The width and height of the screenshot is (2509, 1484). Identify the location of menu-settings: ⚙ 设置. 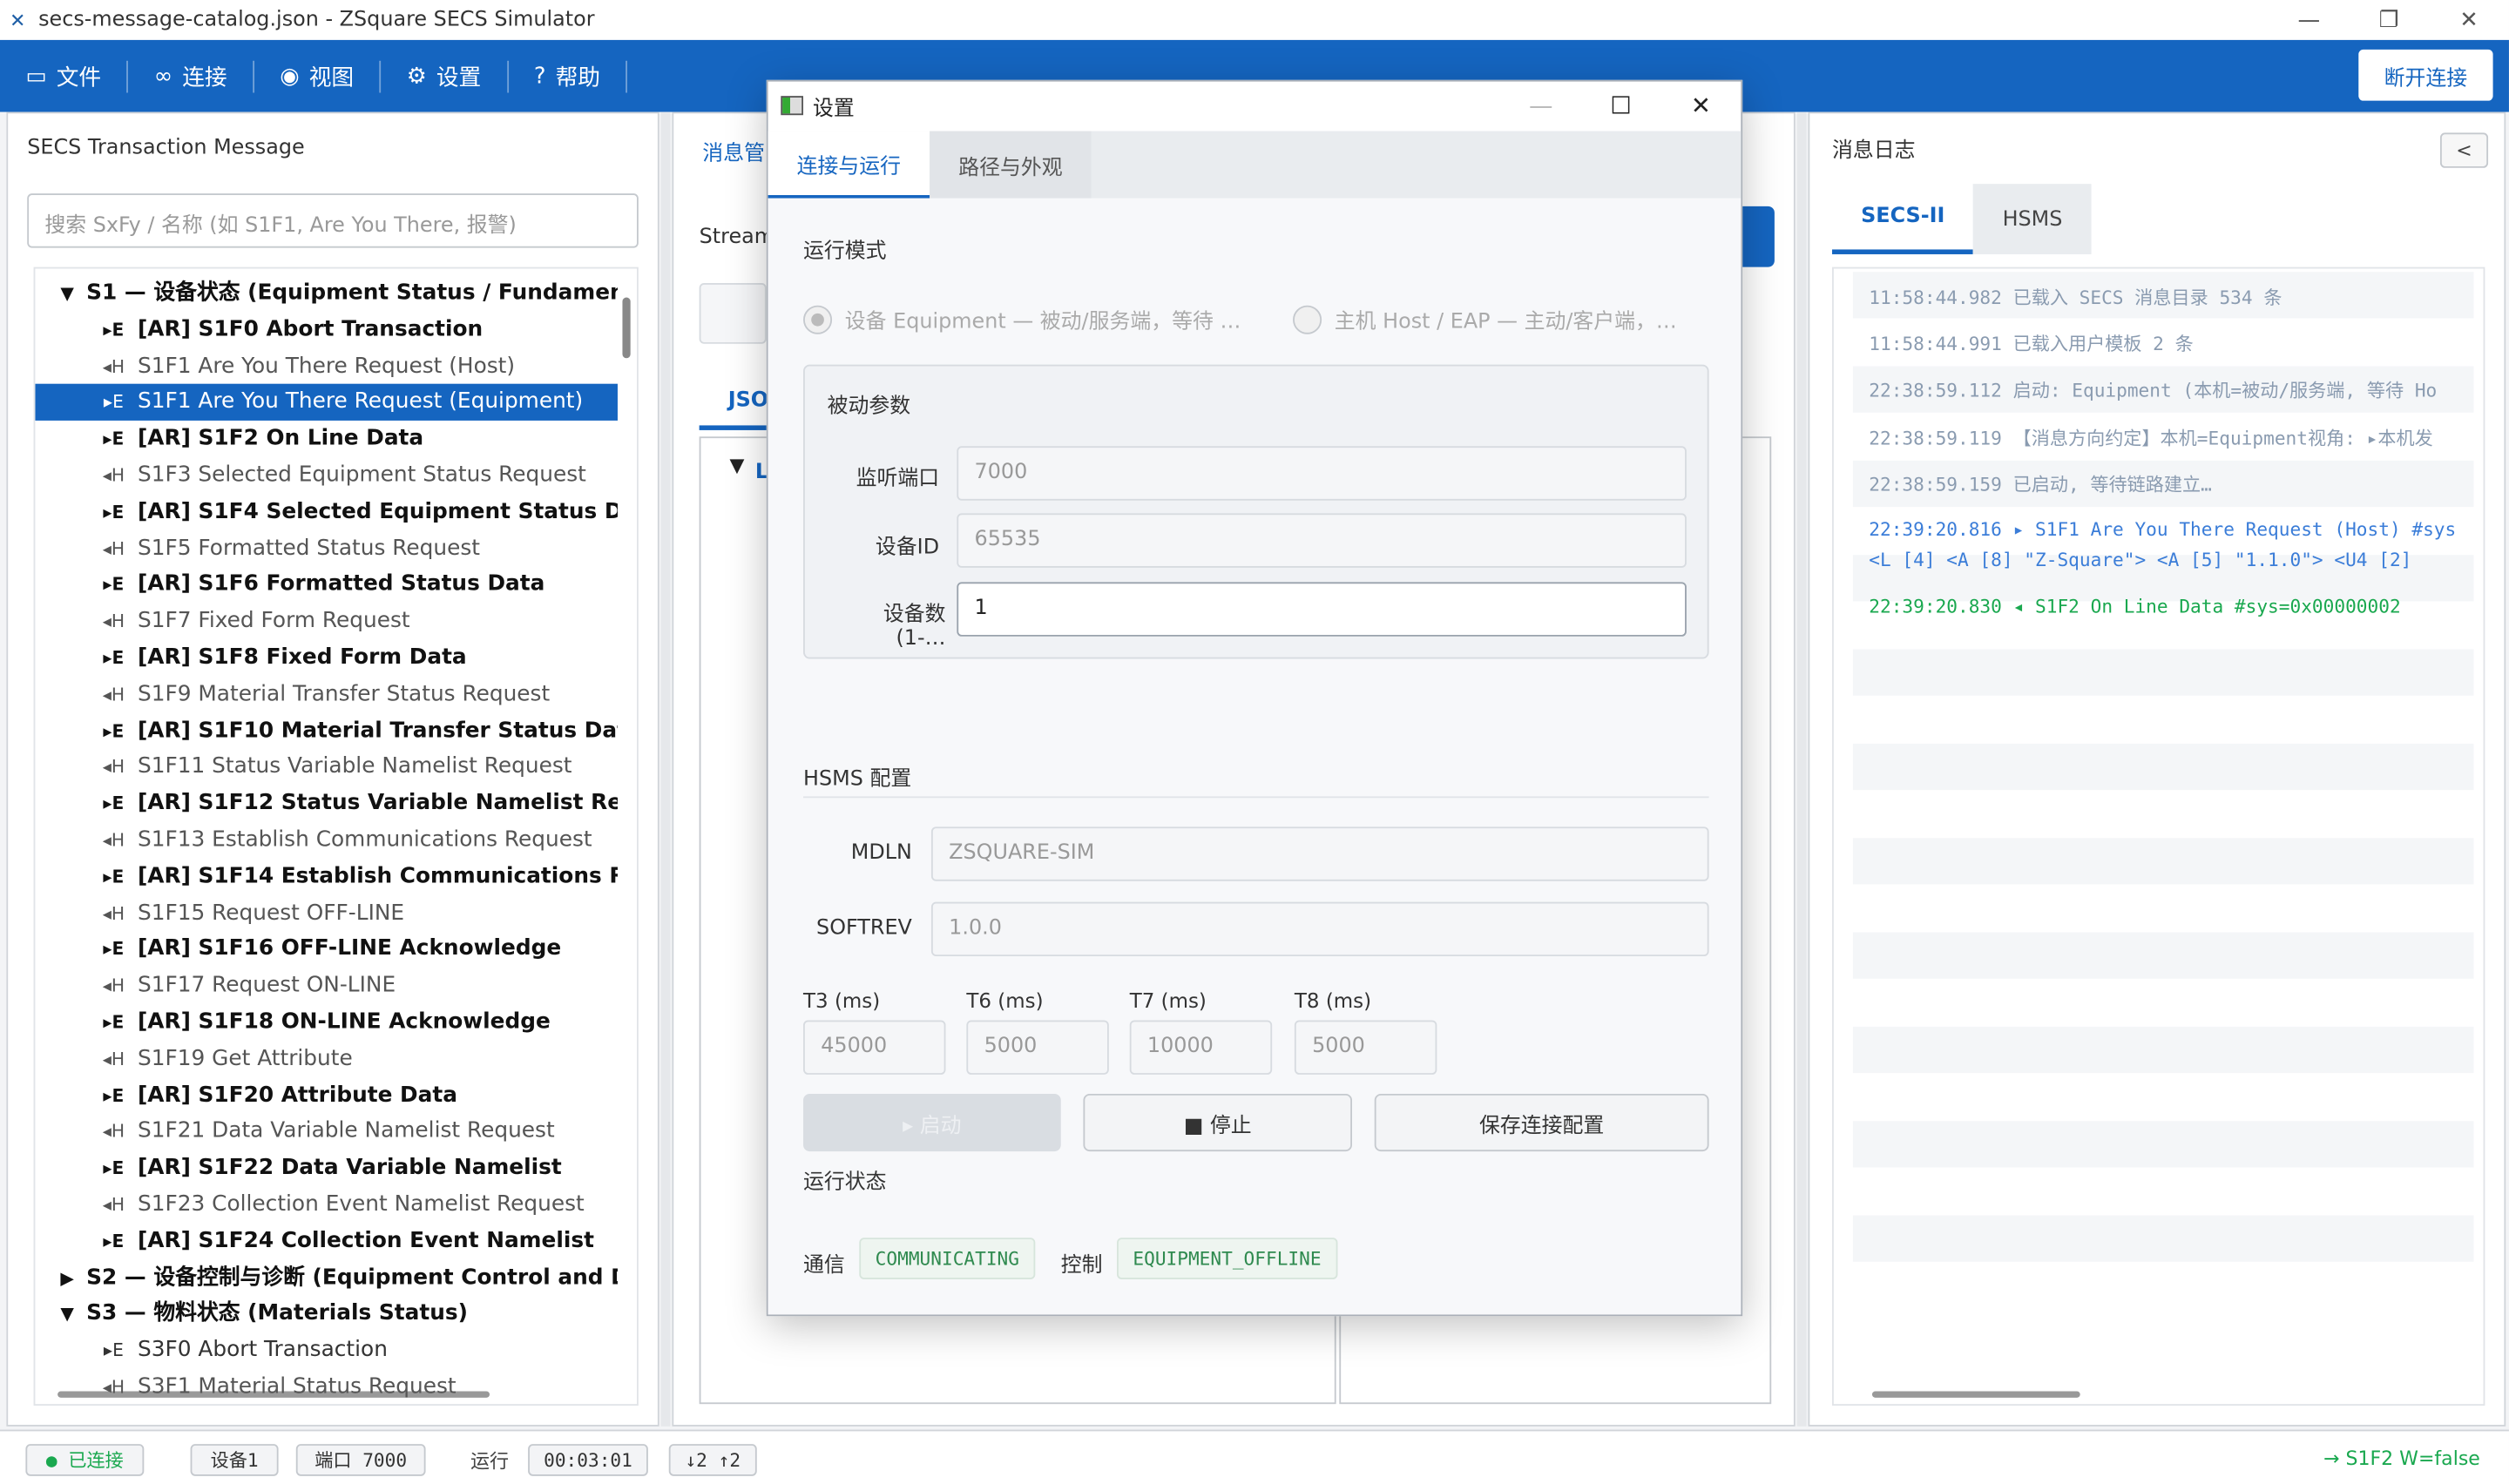
(443, 76).